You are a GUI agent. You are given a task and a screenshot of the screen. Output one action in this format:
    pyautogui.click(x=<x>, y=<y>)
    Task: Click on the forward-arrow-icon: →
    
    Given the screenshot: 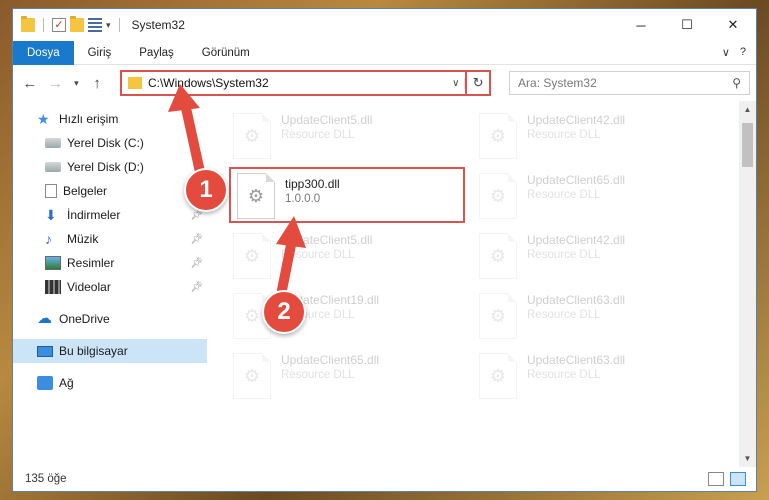 What is the action you would take?
    pyautogui.click(x=56, y=83)
    